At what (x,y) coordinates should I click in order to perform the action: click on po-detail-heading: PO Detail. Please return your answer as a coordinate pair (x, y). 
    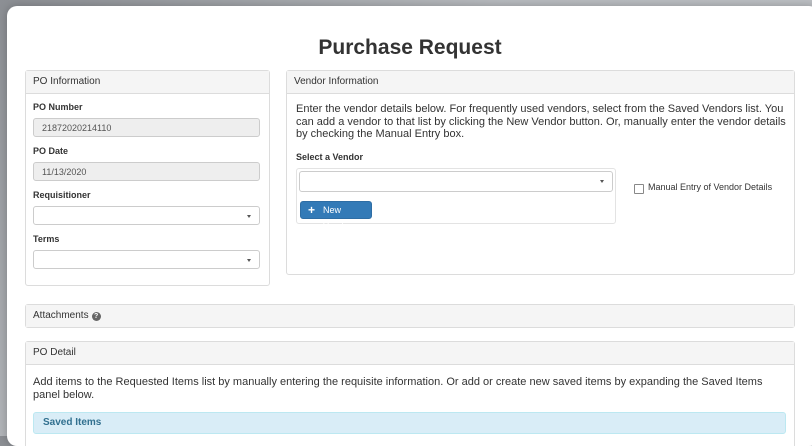
    Looking at the image, I should click on (410, 353).